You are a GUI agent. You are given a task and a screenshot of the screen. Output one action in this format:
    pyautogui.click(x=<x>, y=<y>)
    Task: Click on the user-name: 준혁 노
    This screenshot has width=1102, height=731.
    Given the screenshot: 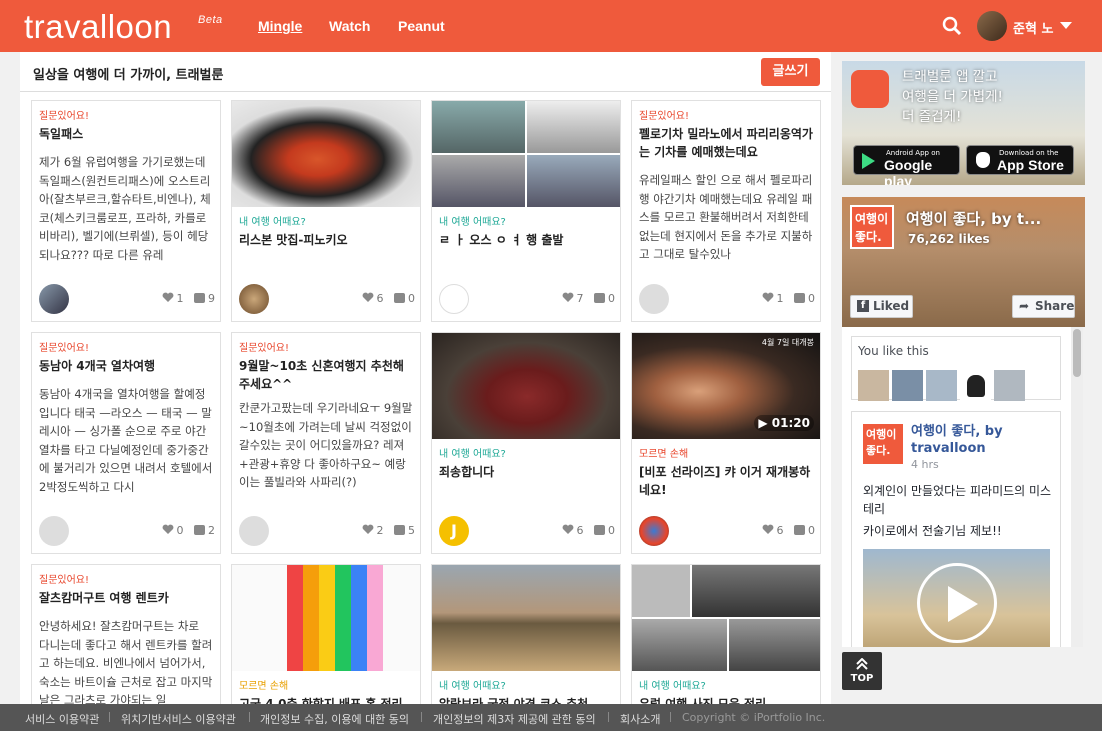 What is the action you would take?
    pyautogui.click(x=1033, y=27)
    